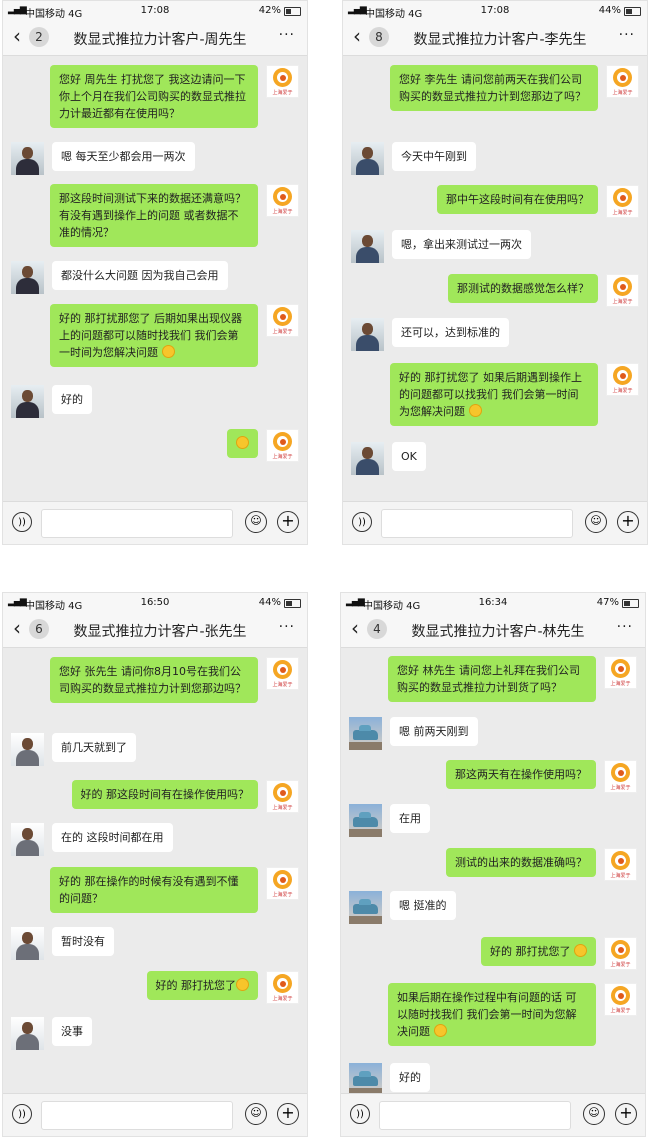 The width and height of the screenshot is (650, 1137). I want to click on message-bubble: 您好 李先生 请问您前两天在我们公司购买的数显式推拉力计到您那边了吗？, so click(494, 88).